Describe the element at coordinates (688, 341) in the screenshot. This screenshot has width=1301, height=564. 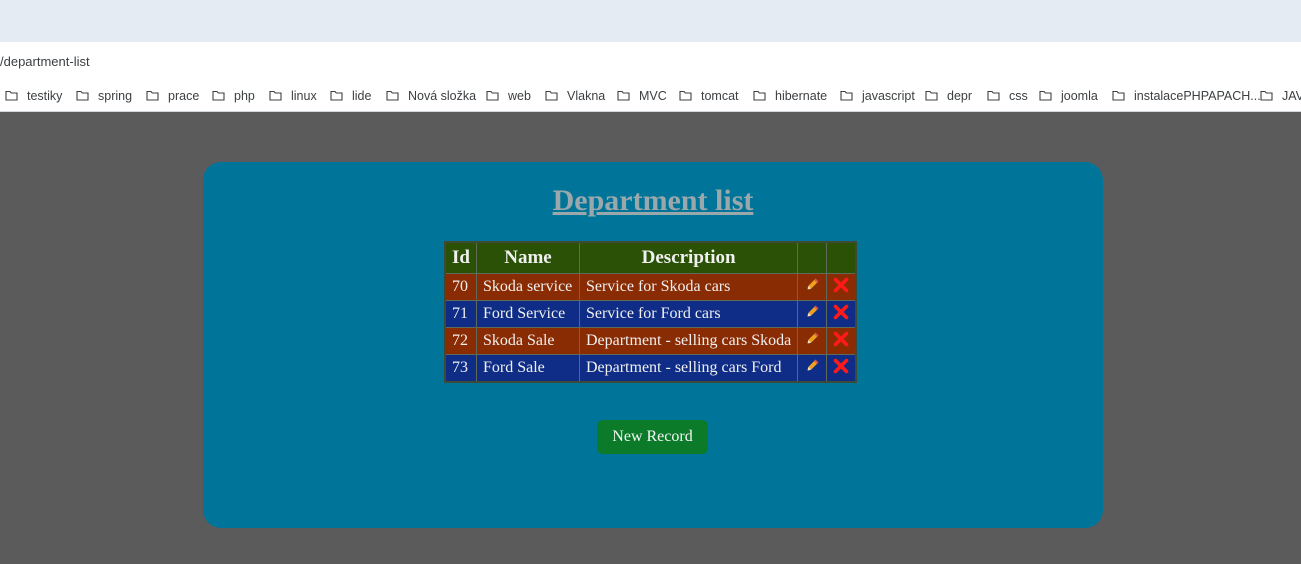
I see `cell-description: Department - selling cars Skoda` at that location.